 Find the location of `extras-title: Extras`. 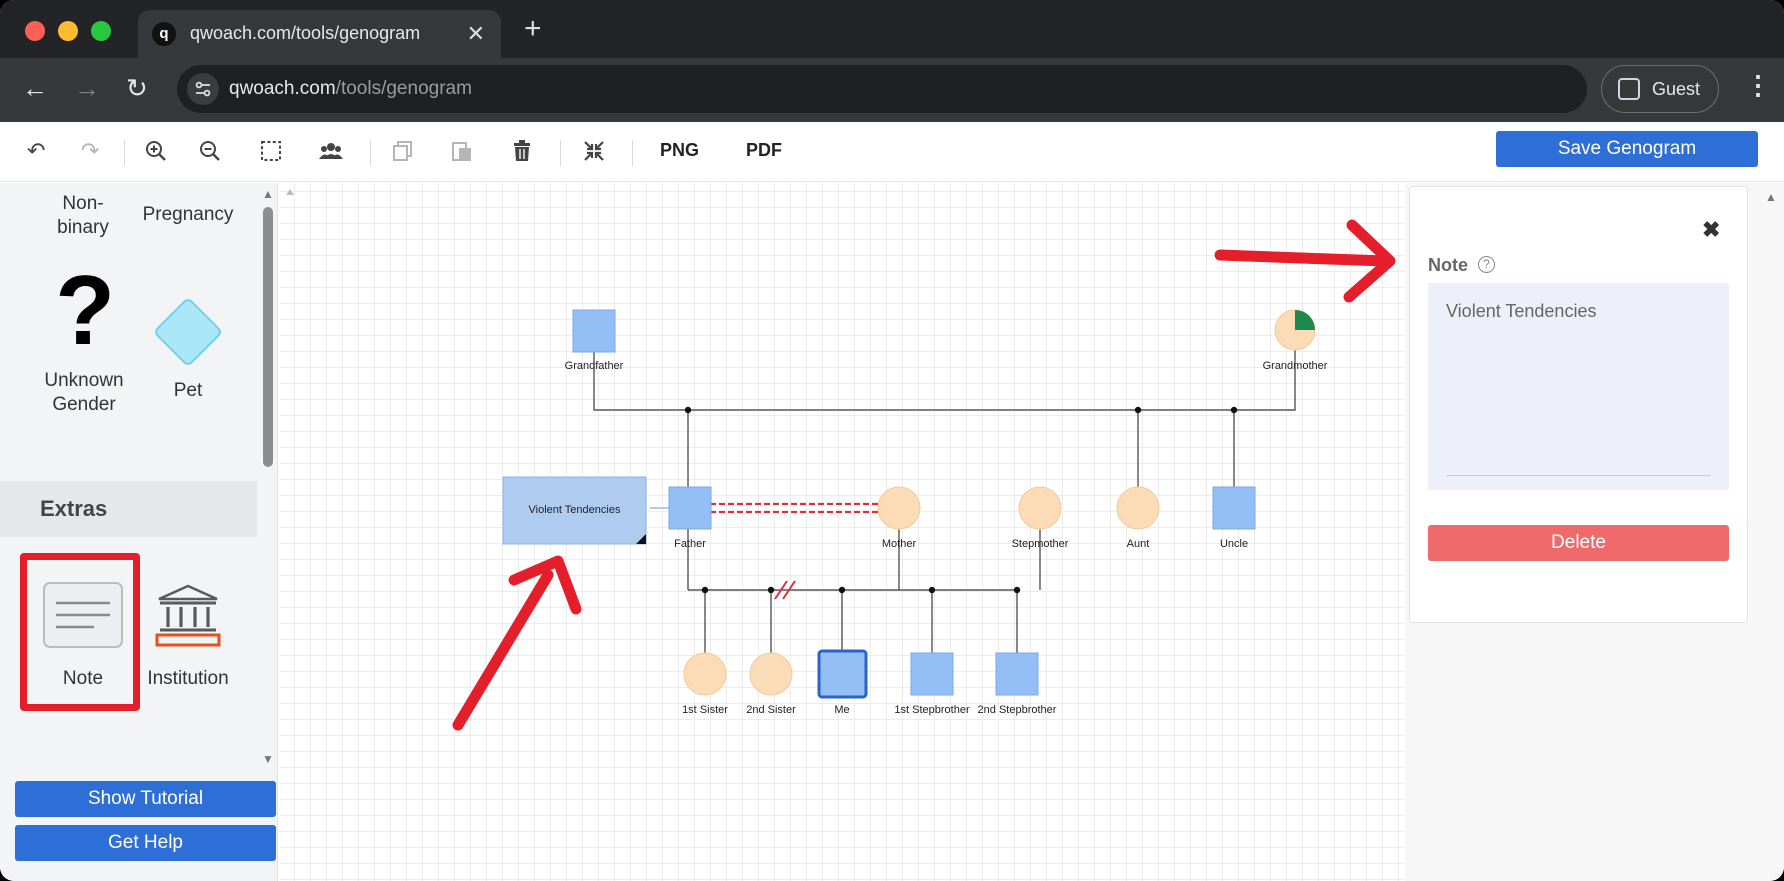

extras-title: Extras is located at coordinates (74, 508).